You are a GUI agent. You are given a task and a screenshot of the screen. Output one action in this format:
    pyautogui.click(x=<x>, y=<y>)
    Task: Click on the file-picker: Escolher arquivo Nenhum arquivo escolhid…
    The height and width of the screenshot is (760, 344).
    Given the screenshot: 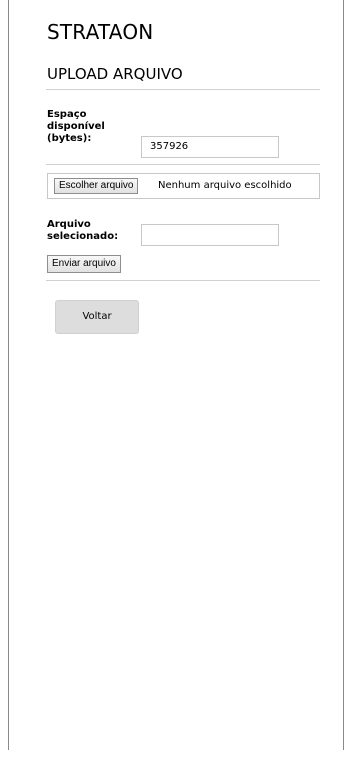 What is the action you would take?
    pyautogui.click(x=183, y=186)
    